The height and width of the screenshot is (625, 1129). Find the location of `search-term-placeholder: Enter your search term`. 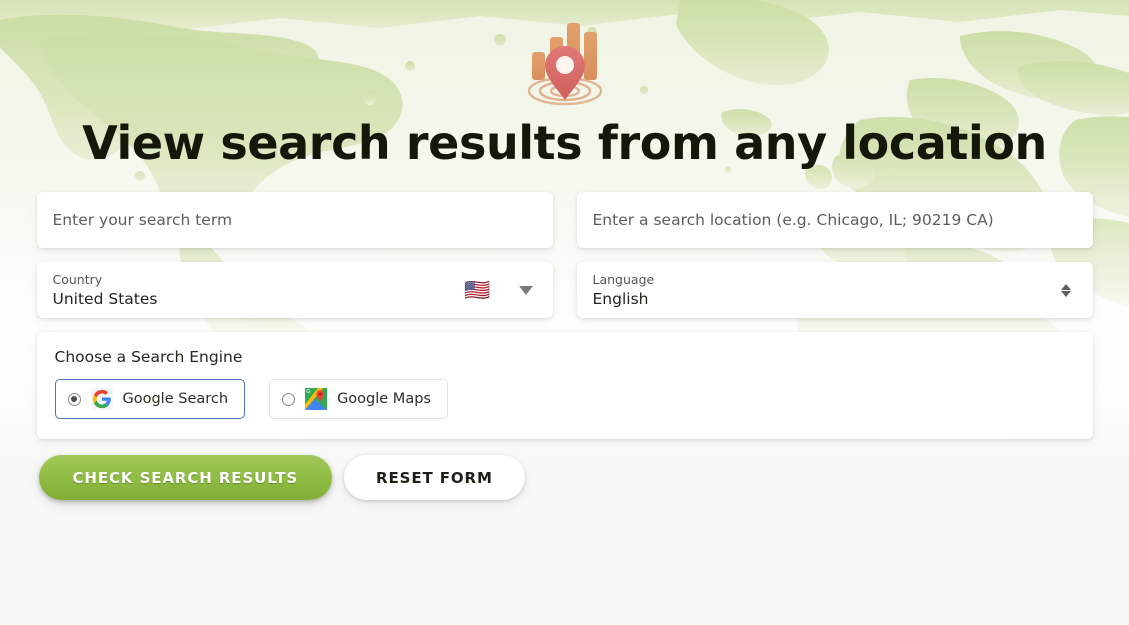

search-term-placeholder: Enter your search term is located at coordinates (142, 220).